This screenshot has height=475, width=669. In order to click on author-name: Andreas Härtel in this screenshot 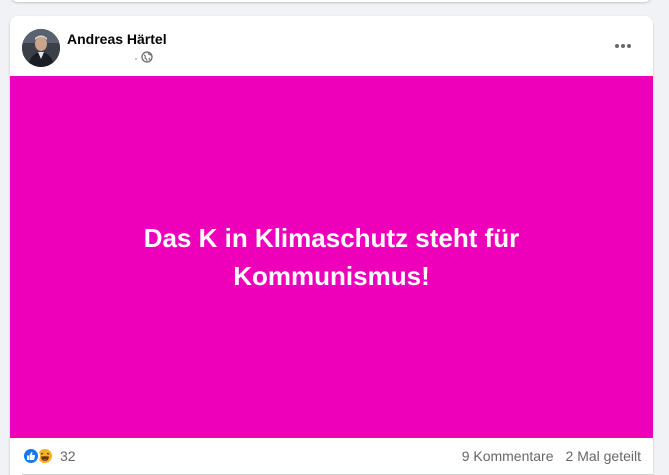, I will do `click(117, 39)`.